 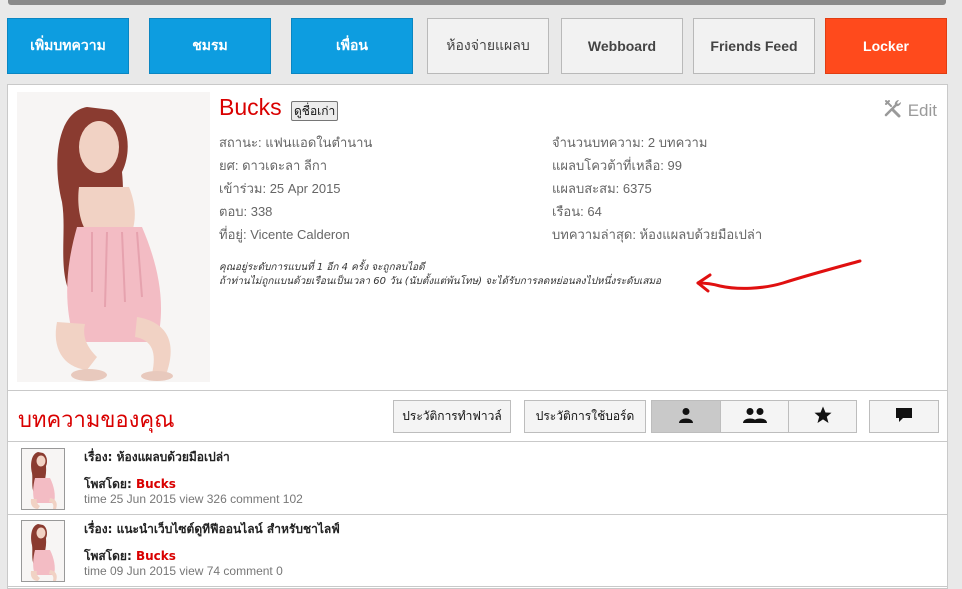 I want to click on filter-user-button, so click(x=686, y=416).